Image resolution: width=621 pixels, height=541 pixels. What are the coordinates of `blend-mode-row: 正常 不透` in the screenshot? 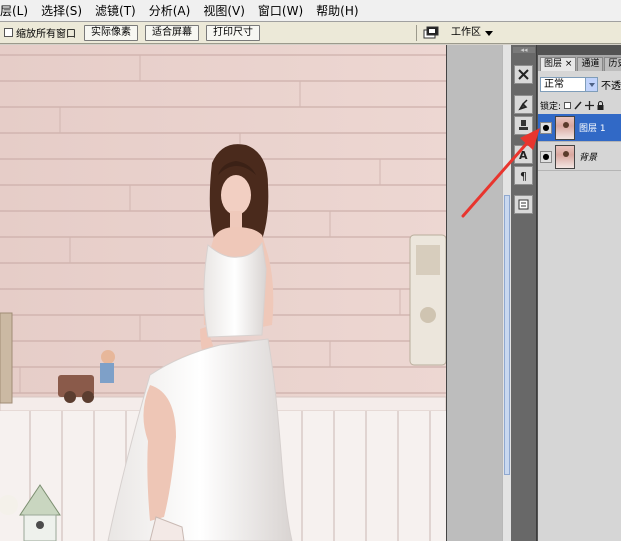 It's located at (580, 84).